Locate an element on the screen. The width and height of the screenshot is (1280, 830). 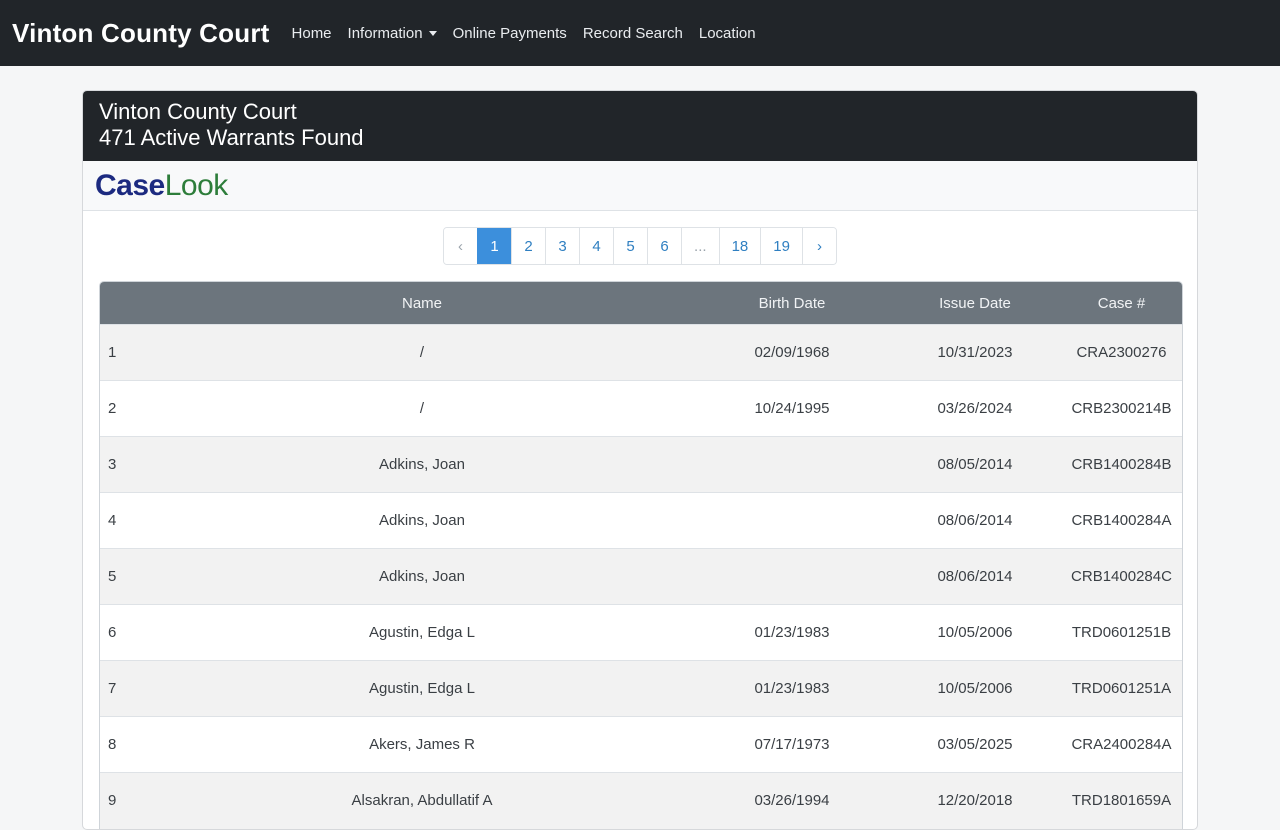
cell-index: 8 is located at coordinates (124, 744).